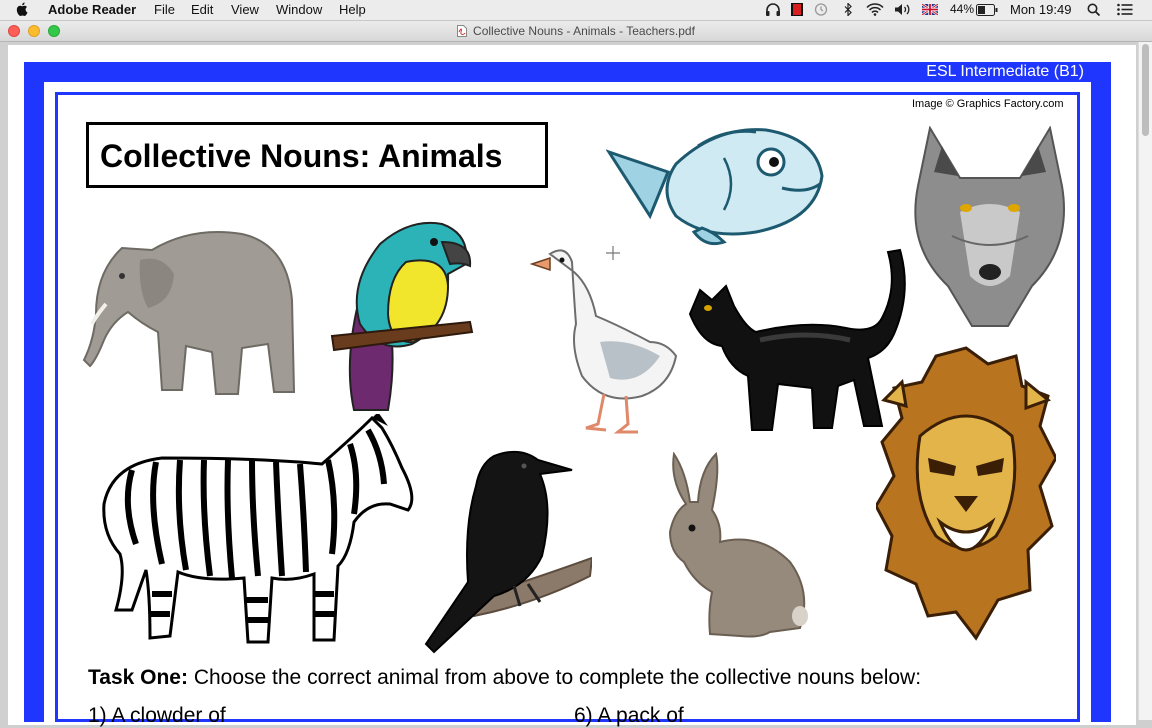  I want to click on rabbit-photo, so click(738, 545).